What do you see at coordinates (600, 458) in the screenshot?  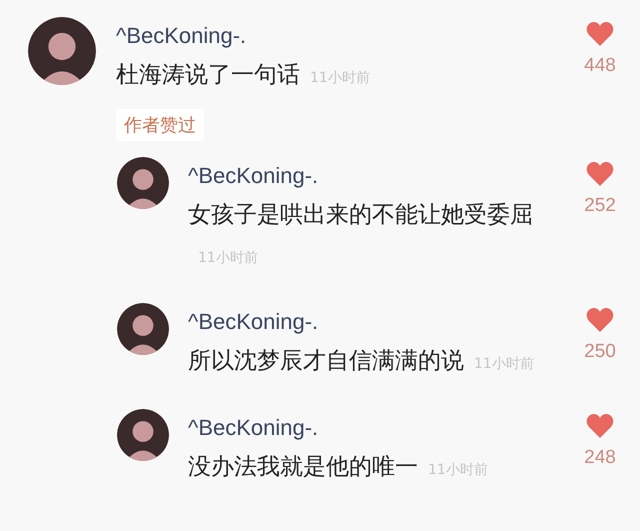 I see `like-count: 248` at bounding box center [600, 458].